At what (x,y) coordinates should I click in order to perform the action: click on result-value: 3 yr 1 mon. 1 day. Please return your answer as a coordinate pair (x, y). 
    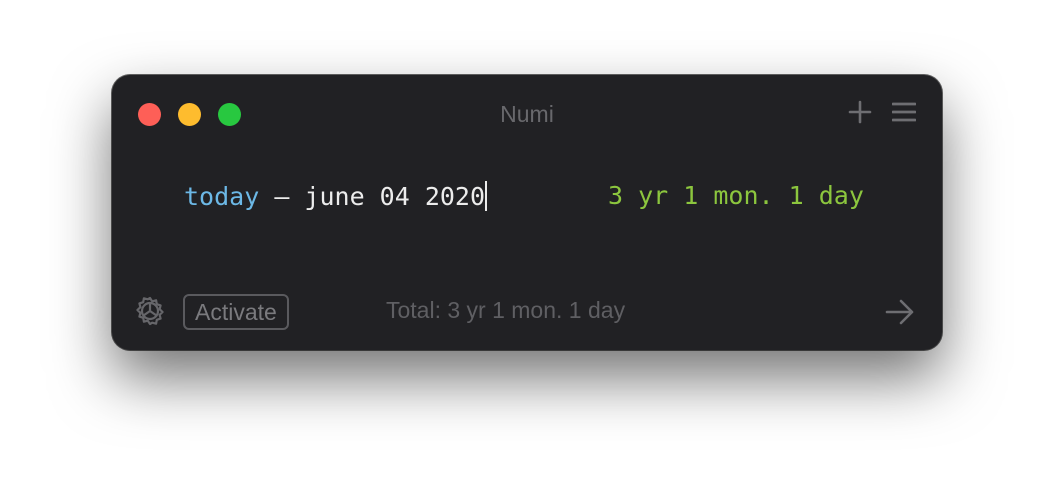
    Looking at the image, I should click on (736, 195).